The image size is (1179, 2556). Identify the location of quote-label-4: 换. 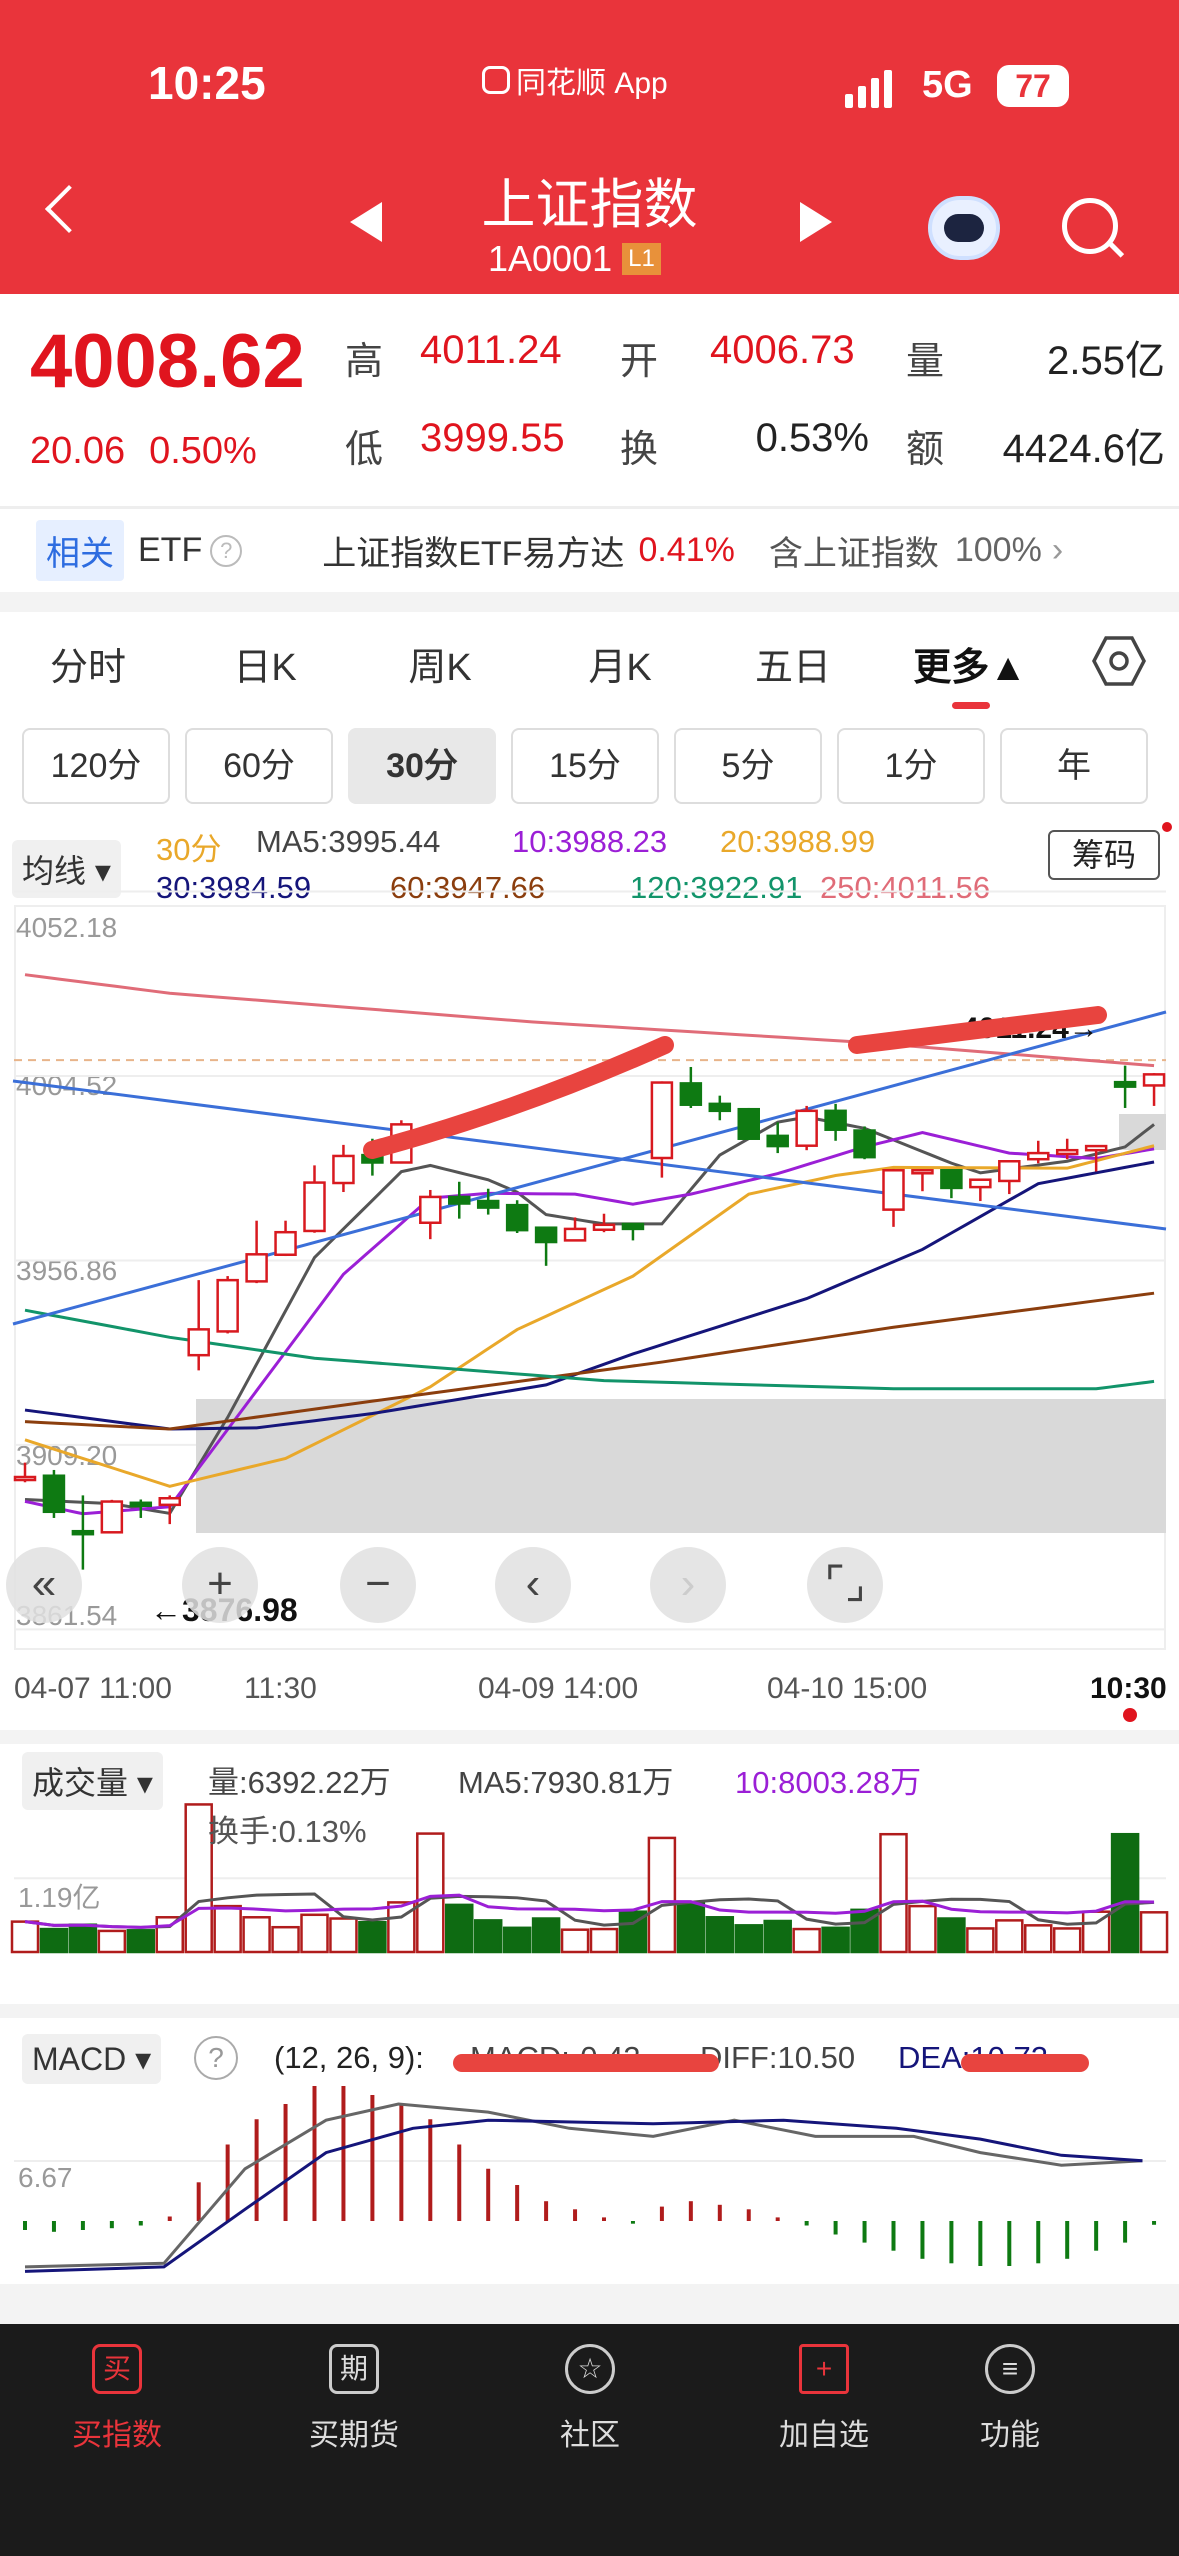
(639, 450).